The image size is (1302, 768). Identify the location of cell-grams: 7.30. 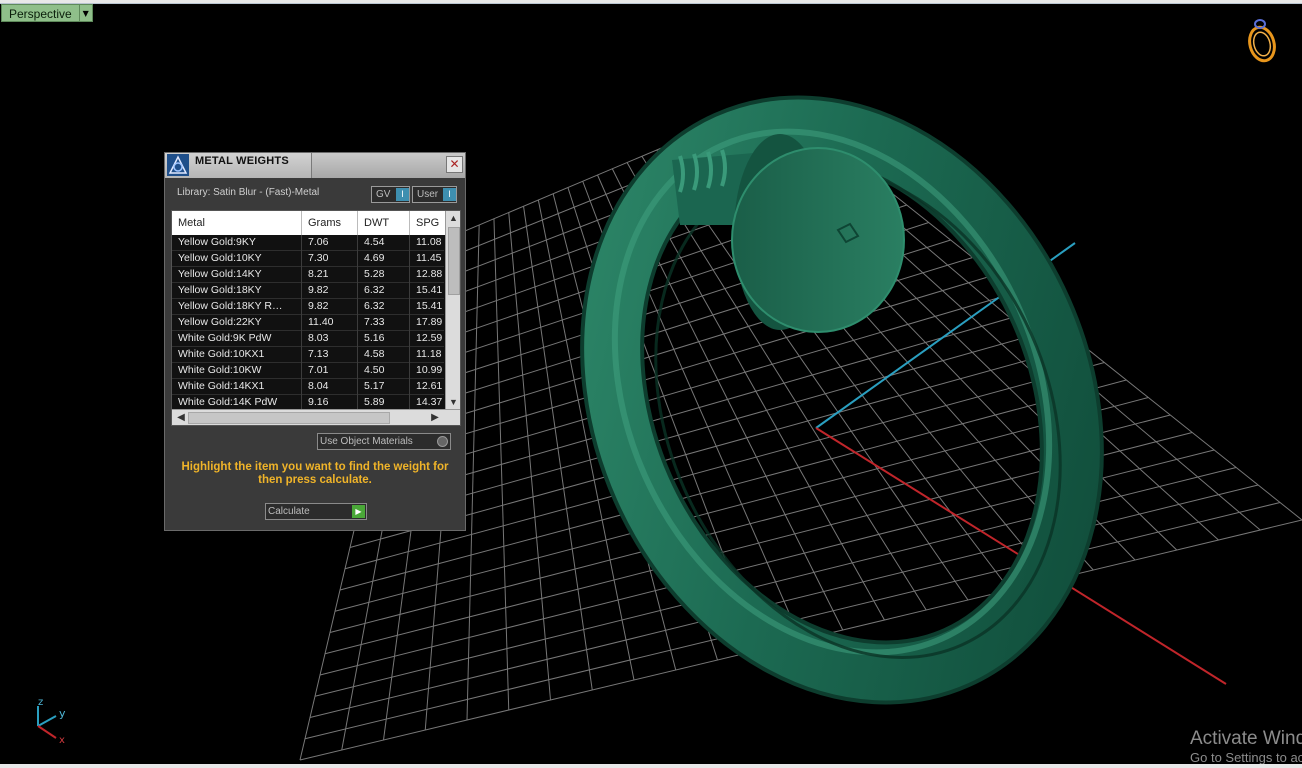
(330, 259).